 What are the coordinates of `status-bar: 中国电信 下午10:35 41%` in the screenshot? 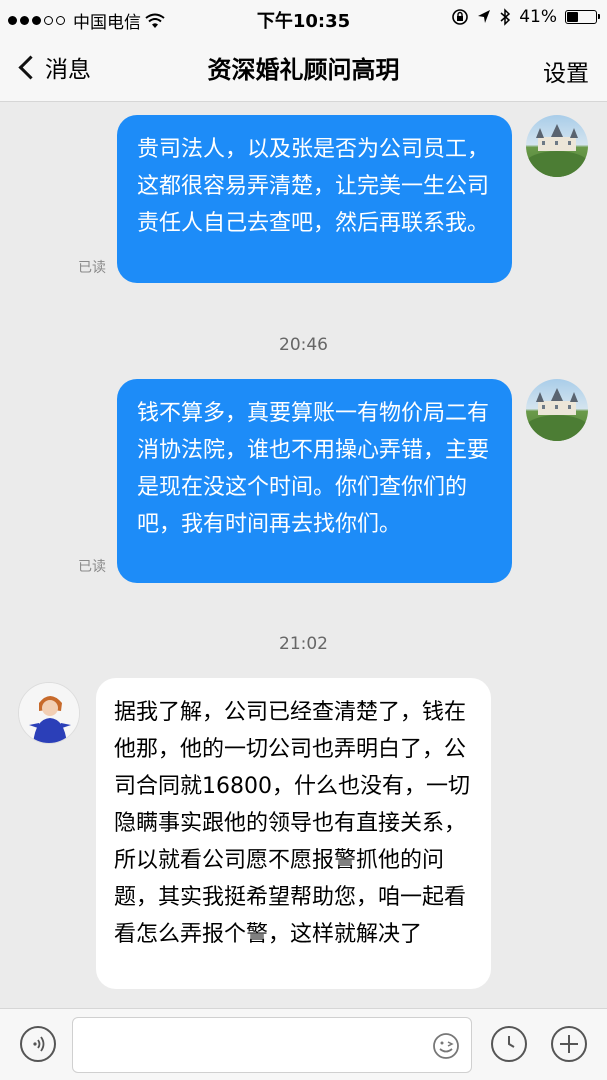 It's located at (303, 18).